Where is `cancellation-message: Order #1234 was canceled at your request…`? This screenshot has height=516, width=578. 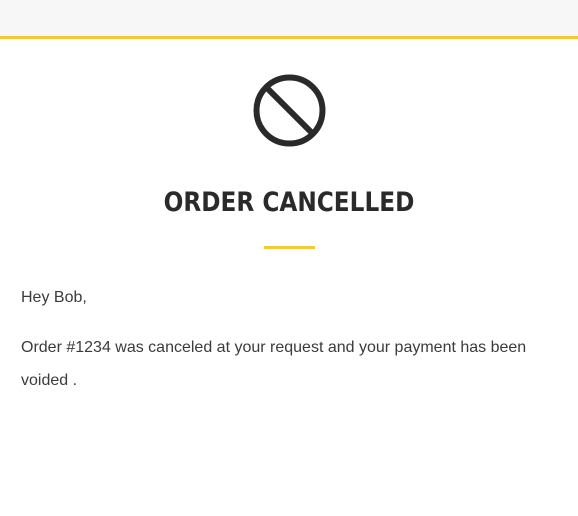 cancellation-message: Order #1234 was canceled at your request… is located at coordinates (274, 364).